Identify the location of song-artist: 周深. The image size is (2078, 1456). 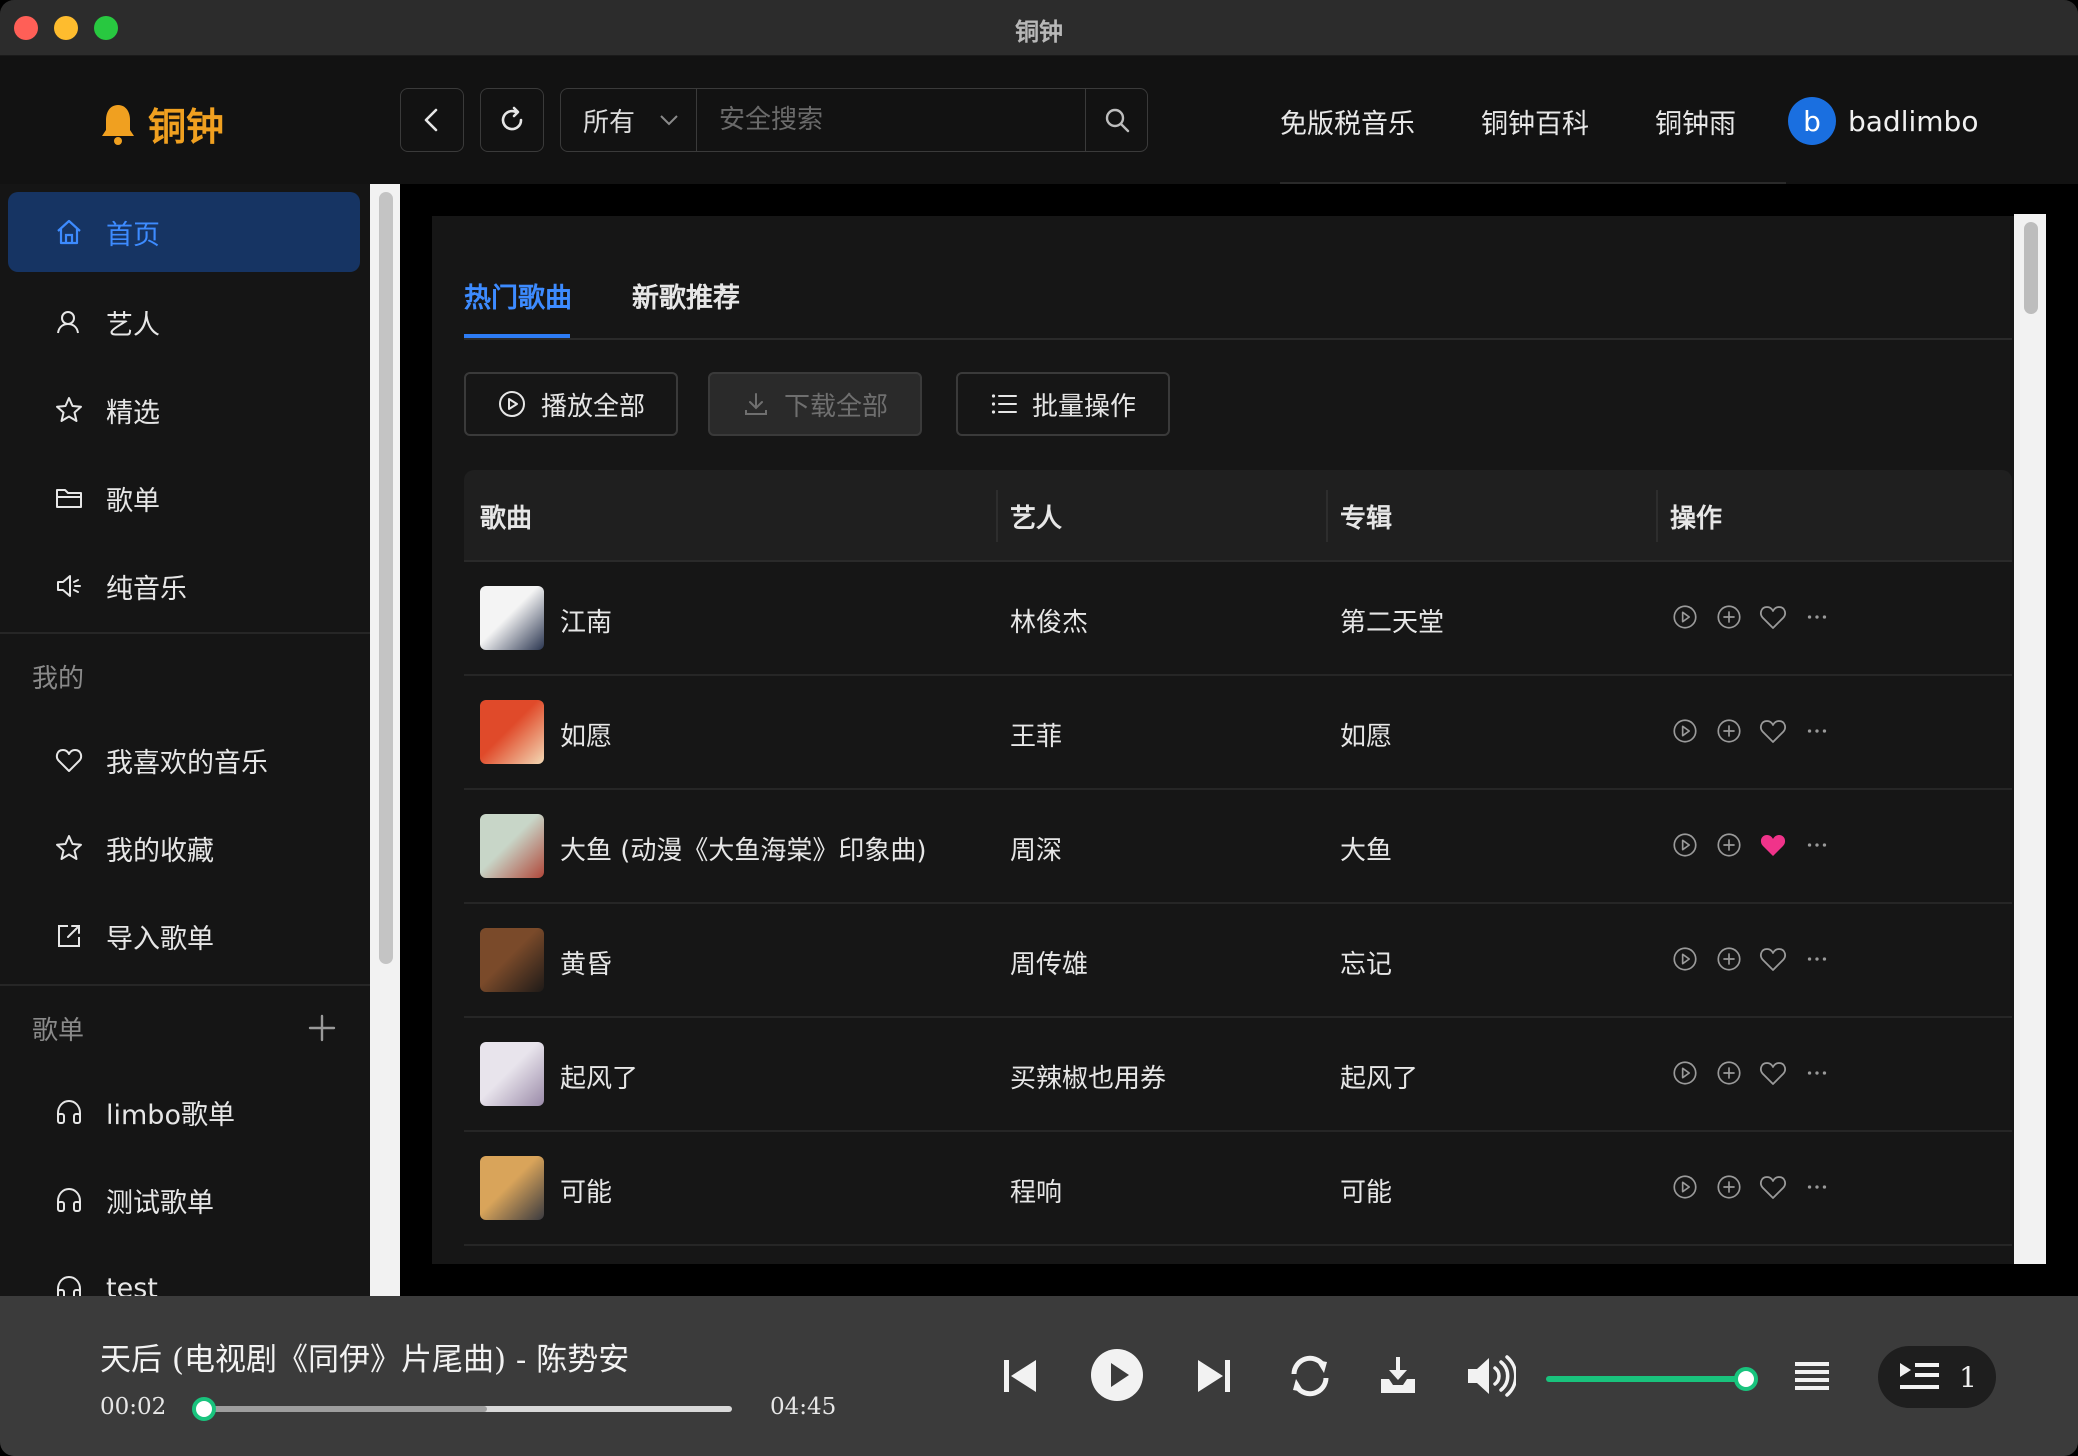
(1036, 851).